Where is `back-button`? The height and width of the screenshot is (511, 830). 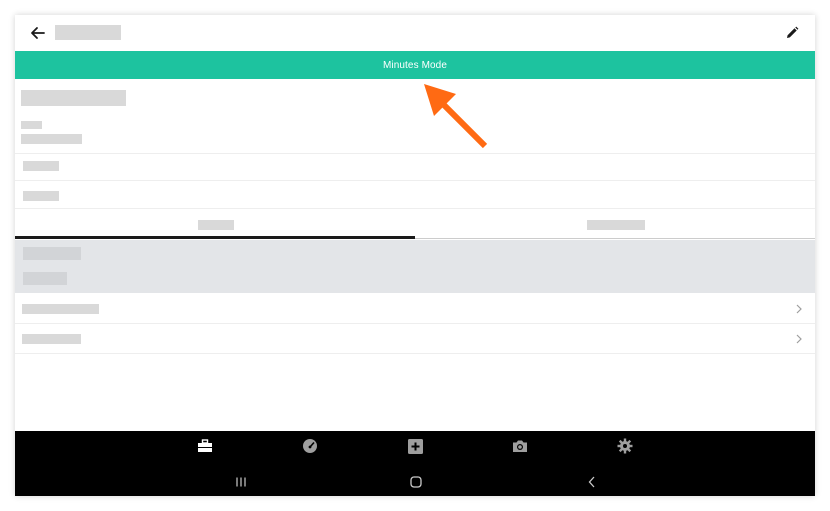 back-button is located at coordinates (38, 33).